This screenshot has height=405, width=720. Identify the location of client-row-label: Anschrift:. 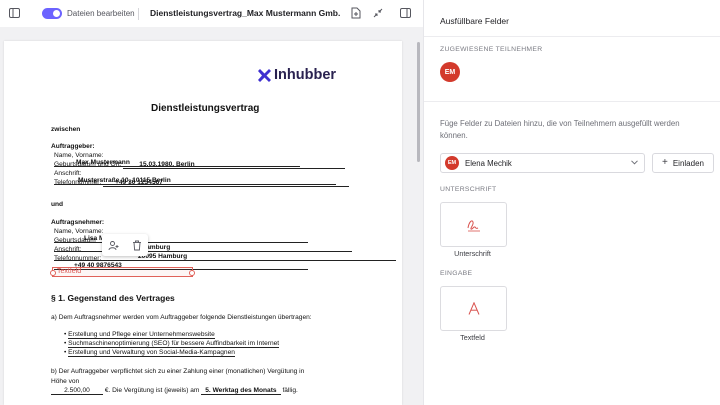
(68, 173).